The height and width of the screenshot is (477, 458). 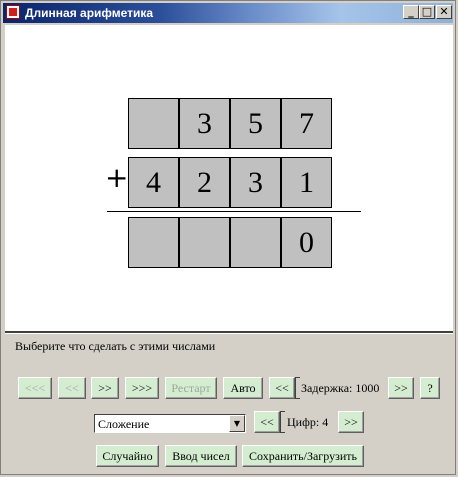 I want to click on operand2-digit-3: 3, so click(x=255, y=182).